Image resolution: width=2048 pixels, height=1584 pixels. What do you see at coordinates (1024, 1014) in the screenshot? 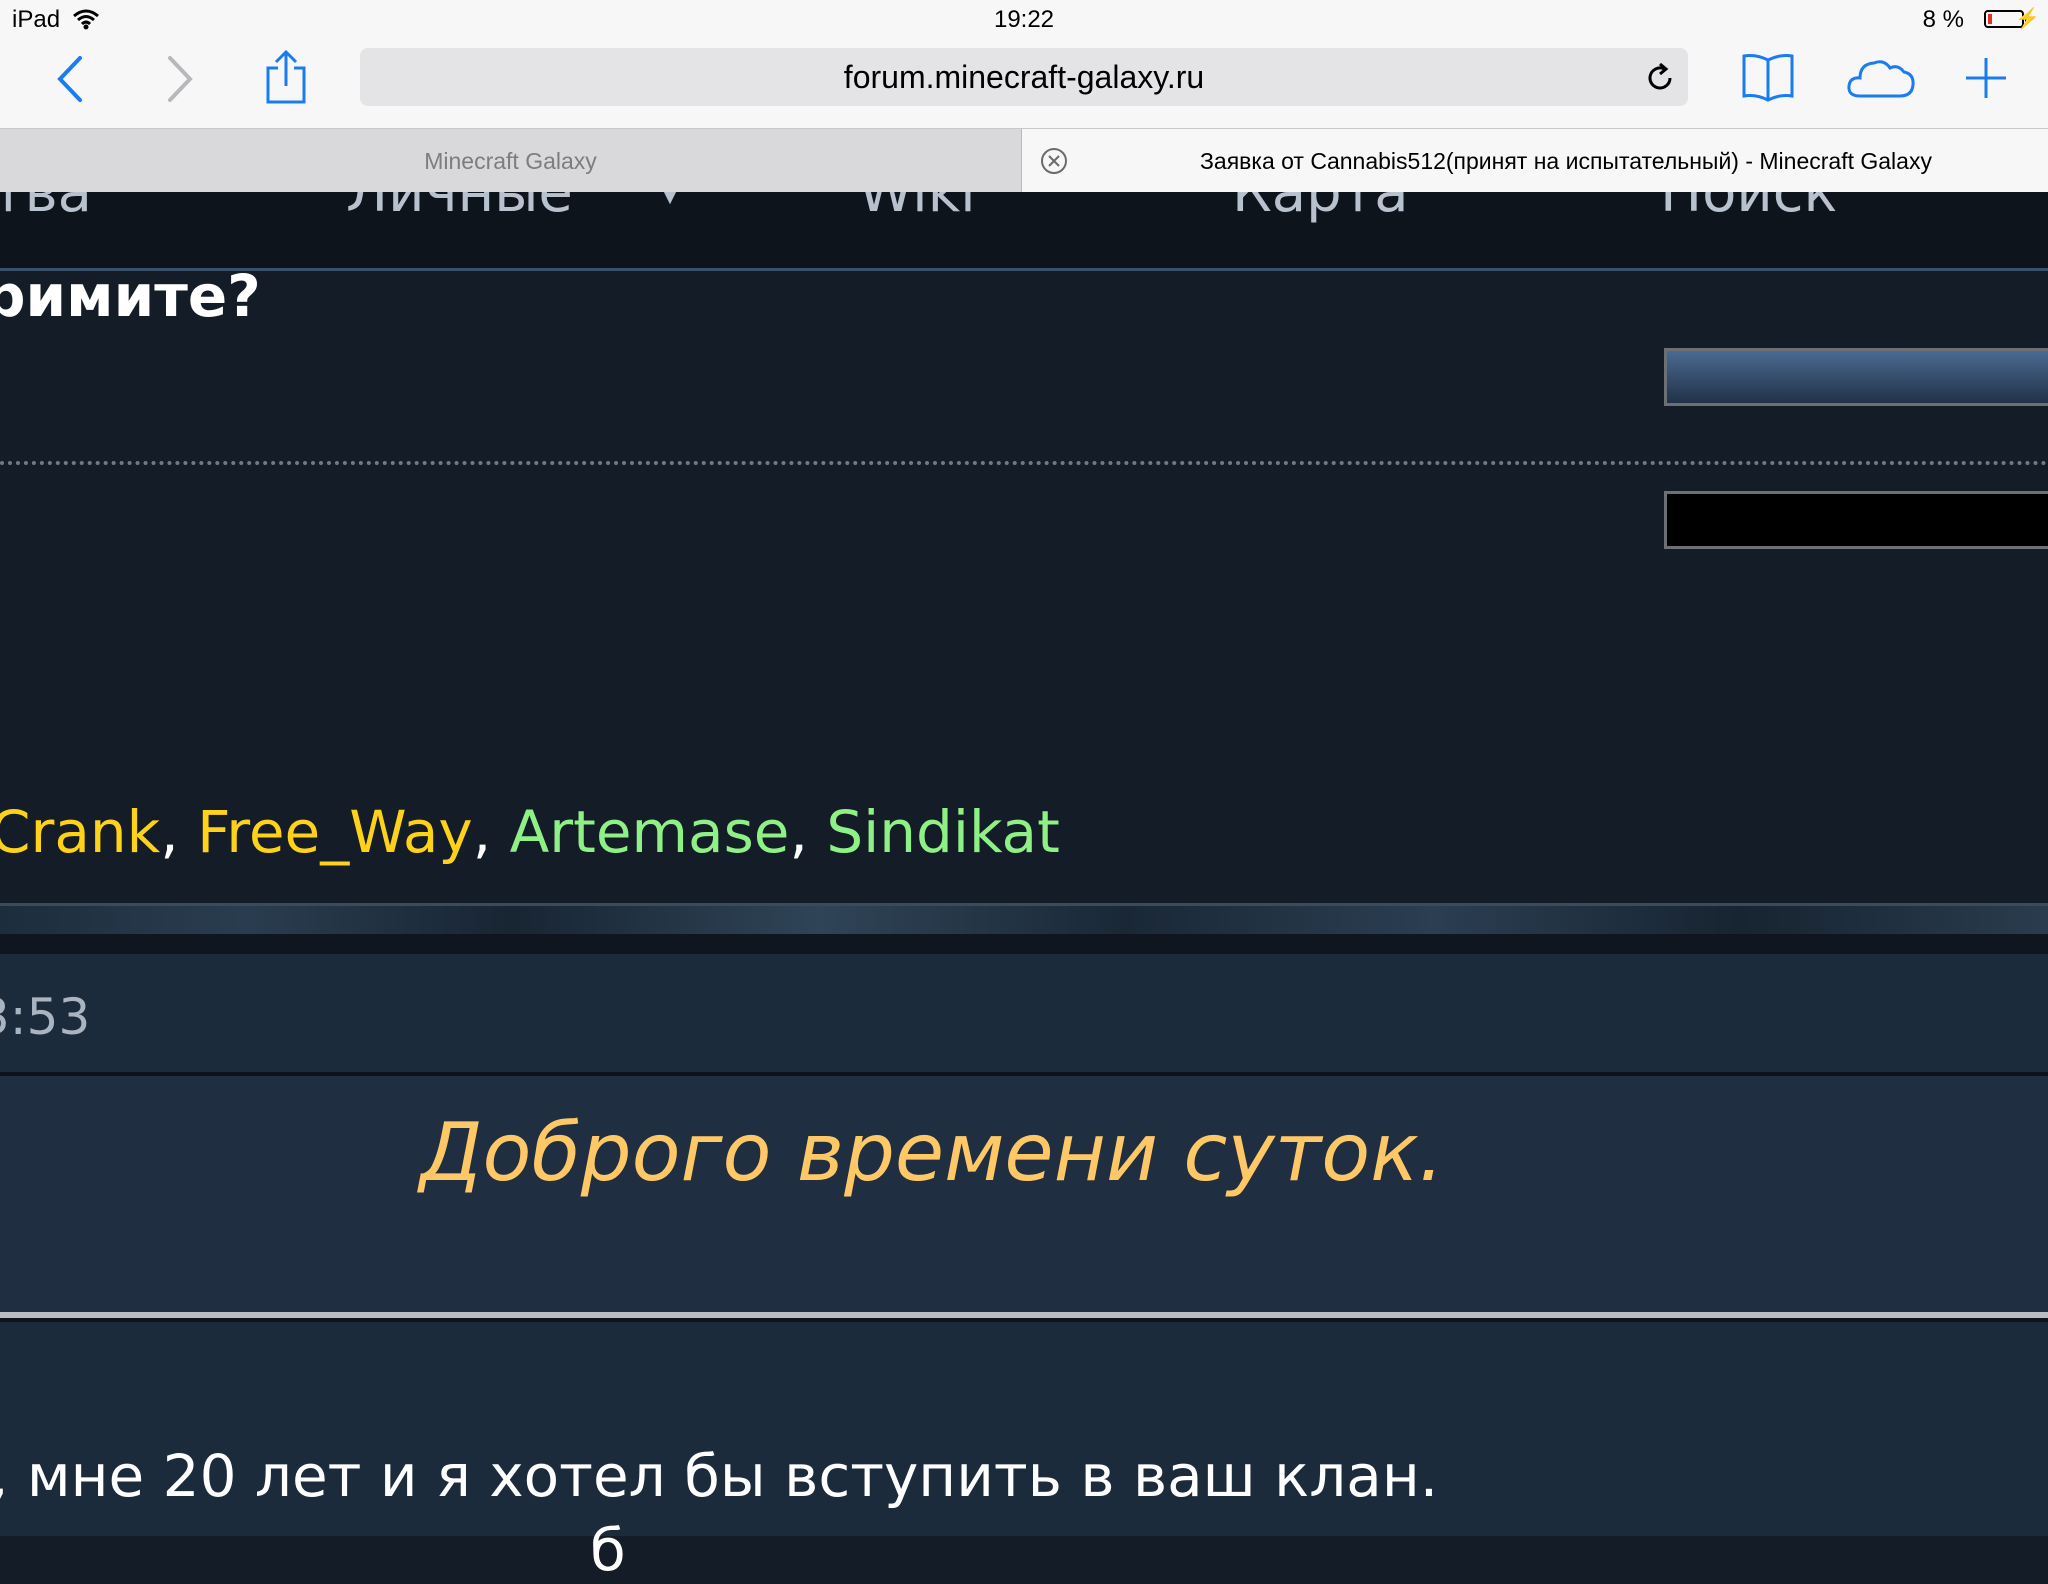
I see `post-header: 3:53` at bounding box center [1024, 1014].